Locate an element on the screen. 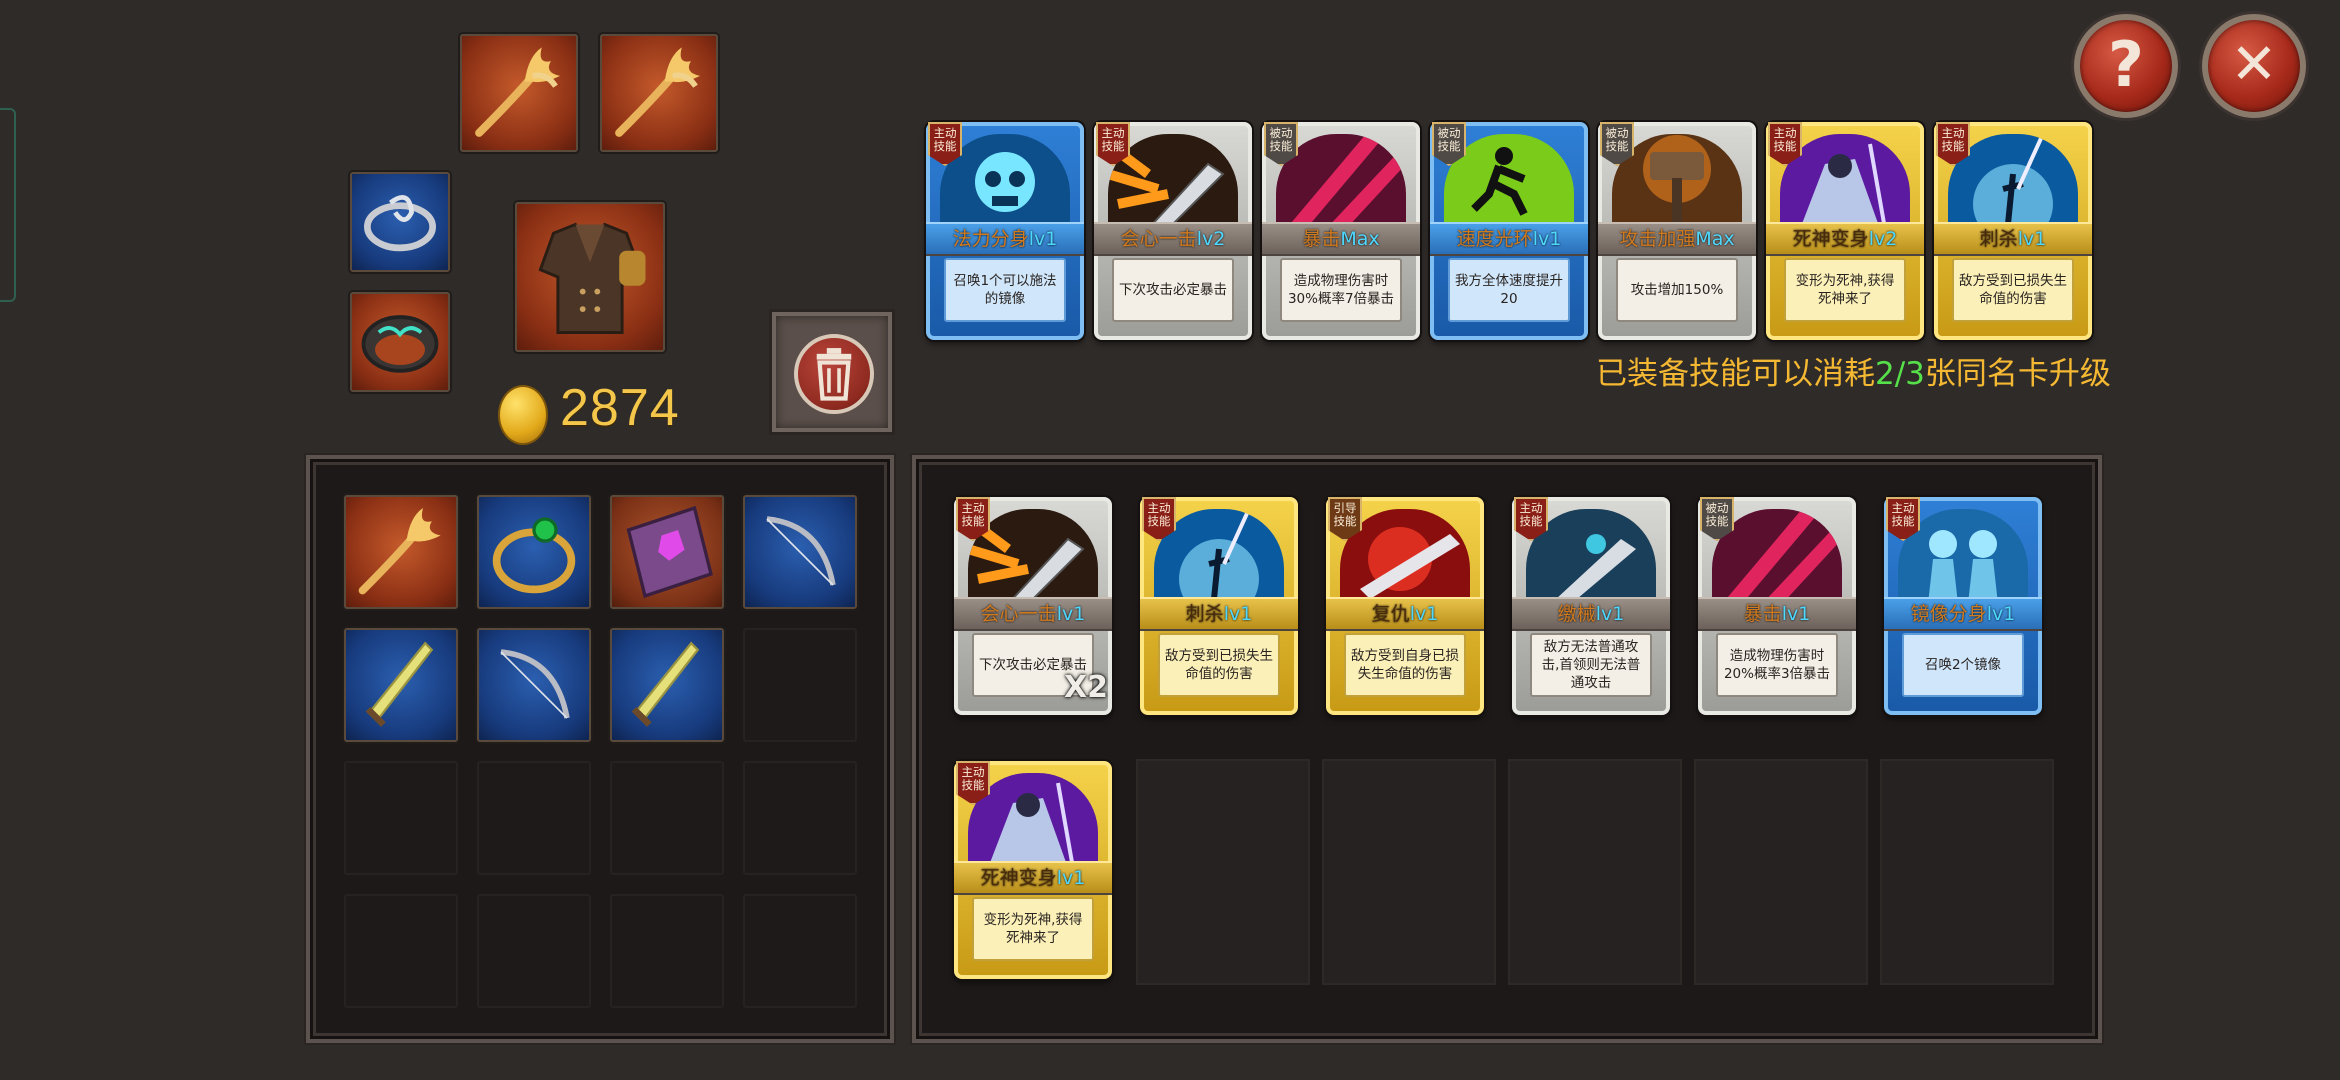  spell-book-icon is located at coordinates (669, 552).